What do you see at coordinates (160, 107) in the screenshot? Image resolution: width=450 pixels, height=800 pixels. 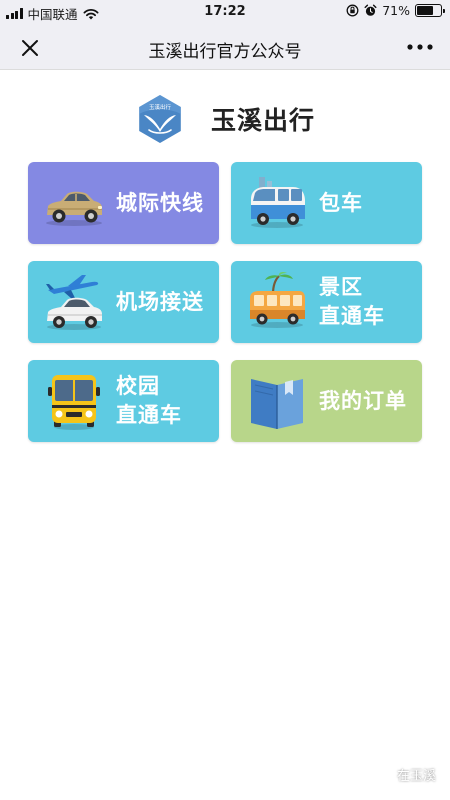 I see `brand-logo-text: 玉溪出行` at bounding box center [160, 107].